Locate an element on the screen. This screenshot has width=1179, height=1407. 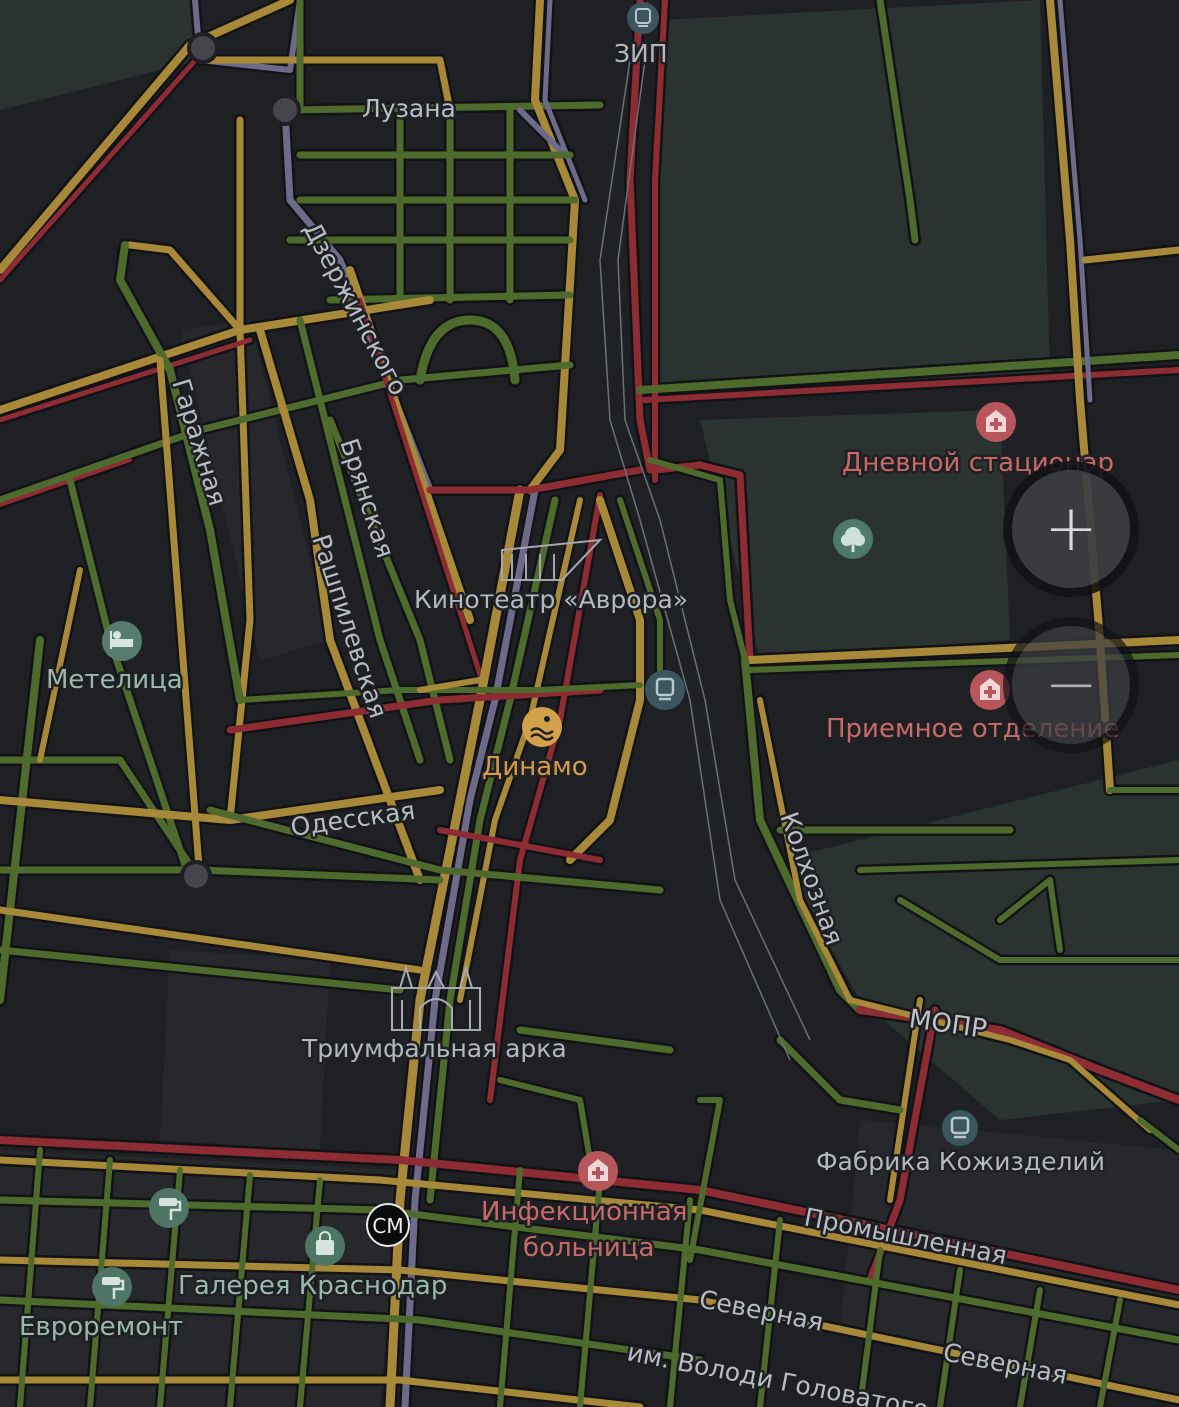
zoom-in-button: + is located at coordinates (1071, 529).